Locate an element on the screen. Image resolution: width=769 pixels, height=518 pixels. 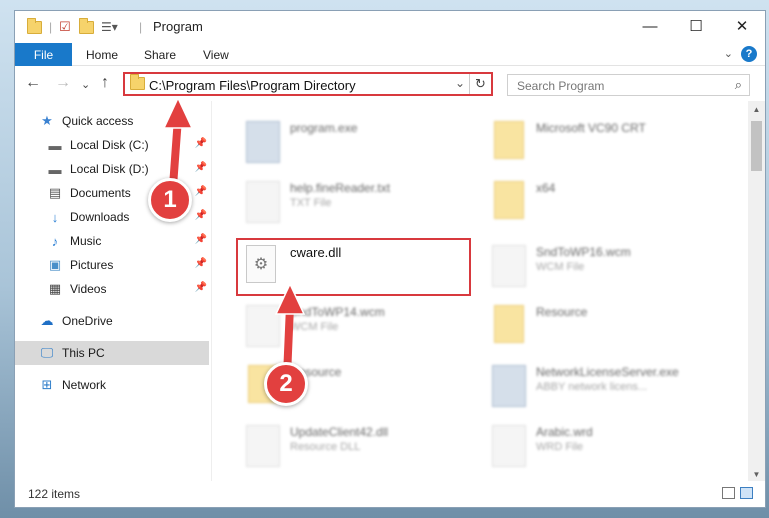
pictures-icon: ▣ is located at coordinates (55, 264).